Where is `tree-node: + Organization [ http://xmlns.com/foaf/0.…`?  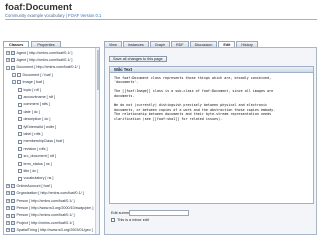 tree-node: + Organization [ http://xmlns.com/foaf/0.… is located at coordinates (45, 193).